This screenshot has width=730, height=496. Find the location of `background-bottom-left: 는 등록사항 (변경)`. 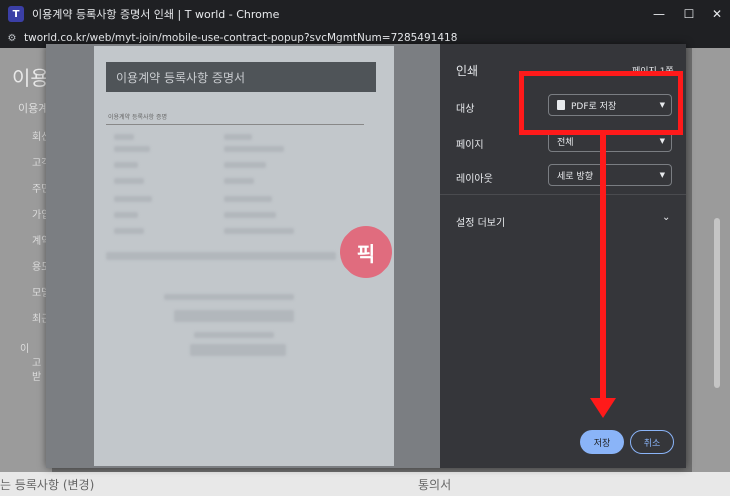

background-bottom-left: 는 등록사항 (변경) is located at coordinates (47, 485).